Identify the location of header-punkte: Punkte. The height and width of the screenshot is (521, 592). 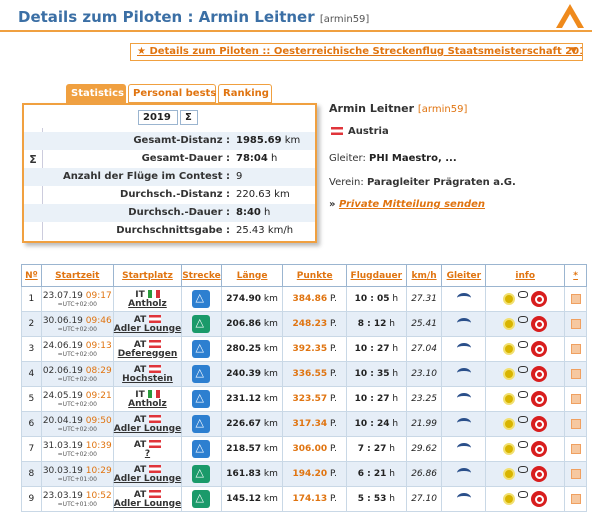
(314, 275).